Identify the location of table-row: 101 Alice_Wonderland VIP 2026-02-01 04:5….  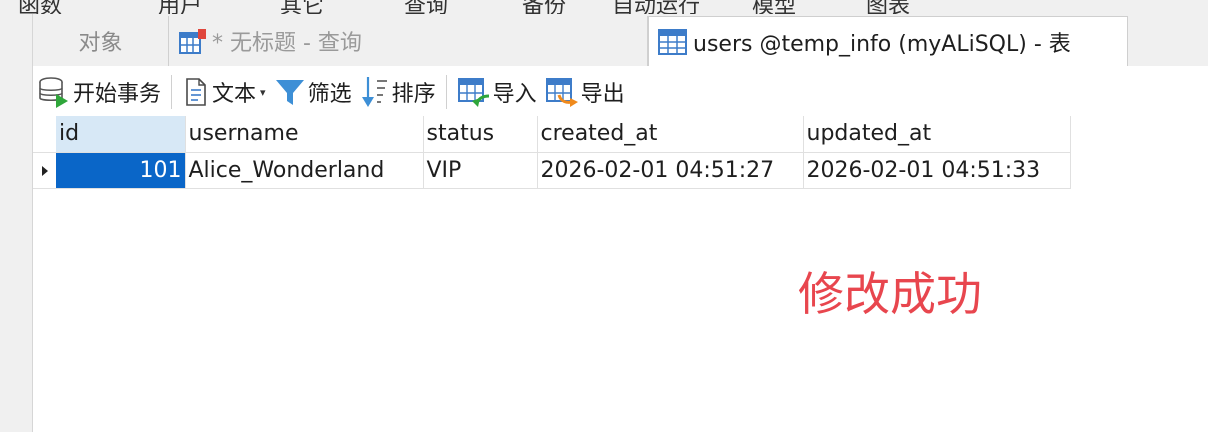
(552, 170).